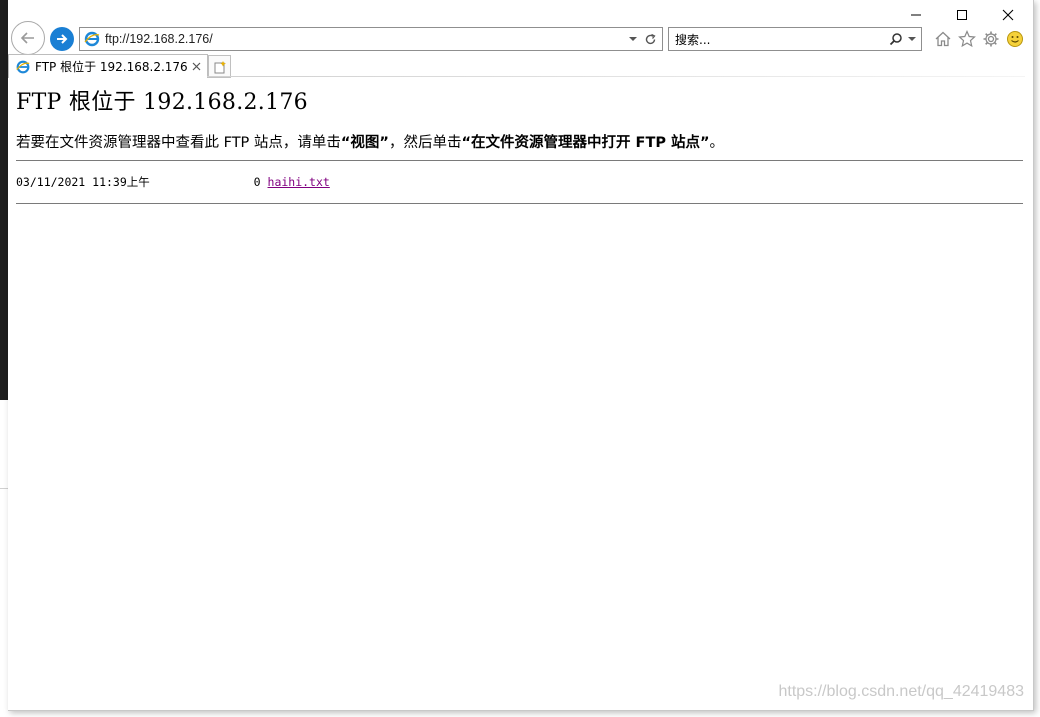 This screenshot has width=1040, height=717. Describe the element at coordinates (162, 102) in the screenshot. I see `page-title: FTP 根位于 192.168.2.176` at that location.